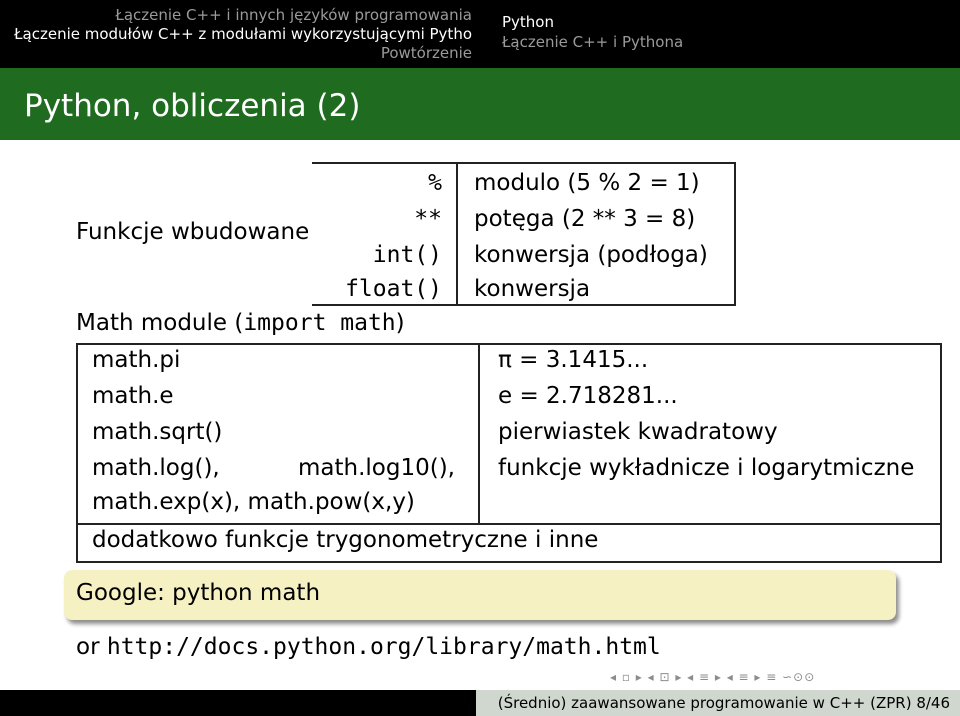 The height and width of the screenshot is (716, 960). I want to click on table-divider, so click(479, 434).